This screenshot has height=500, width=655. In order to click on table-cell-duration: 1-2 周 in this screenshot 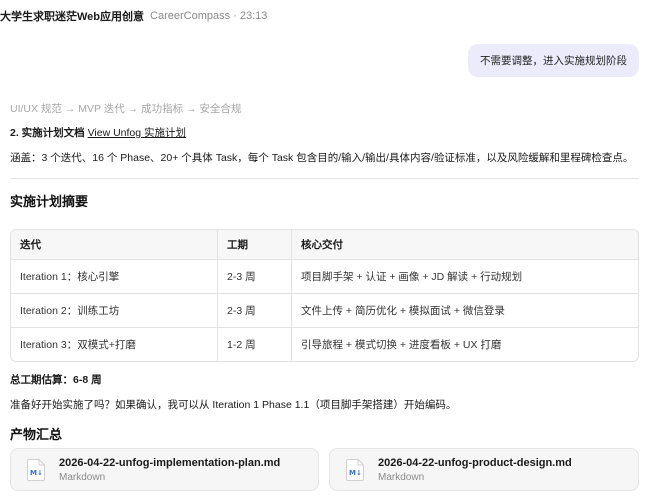, I will do `click(254, 344)`.